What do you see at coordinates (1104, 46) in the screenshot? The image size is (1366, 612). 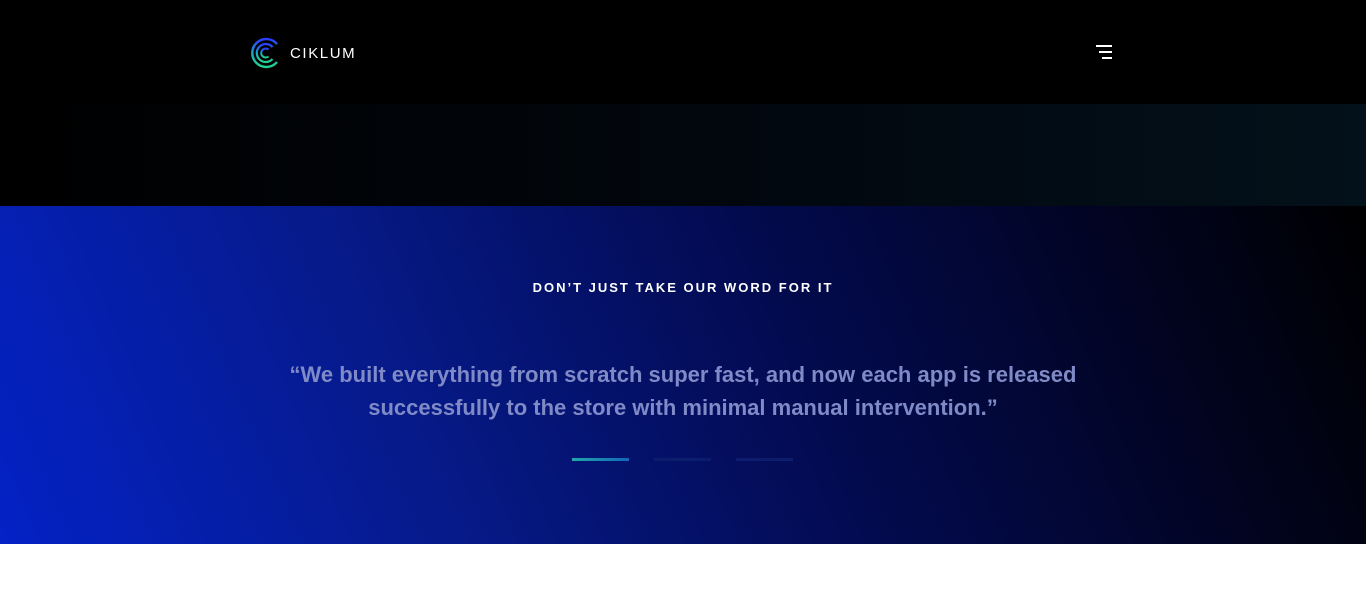 I see `hamburger-menu-icon` at bounding box center [1104, 46].